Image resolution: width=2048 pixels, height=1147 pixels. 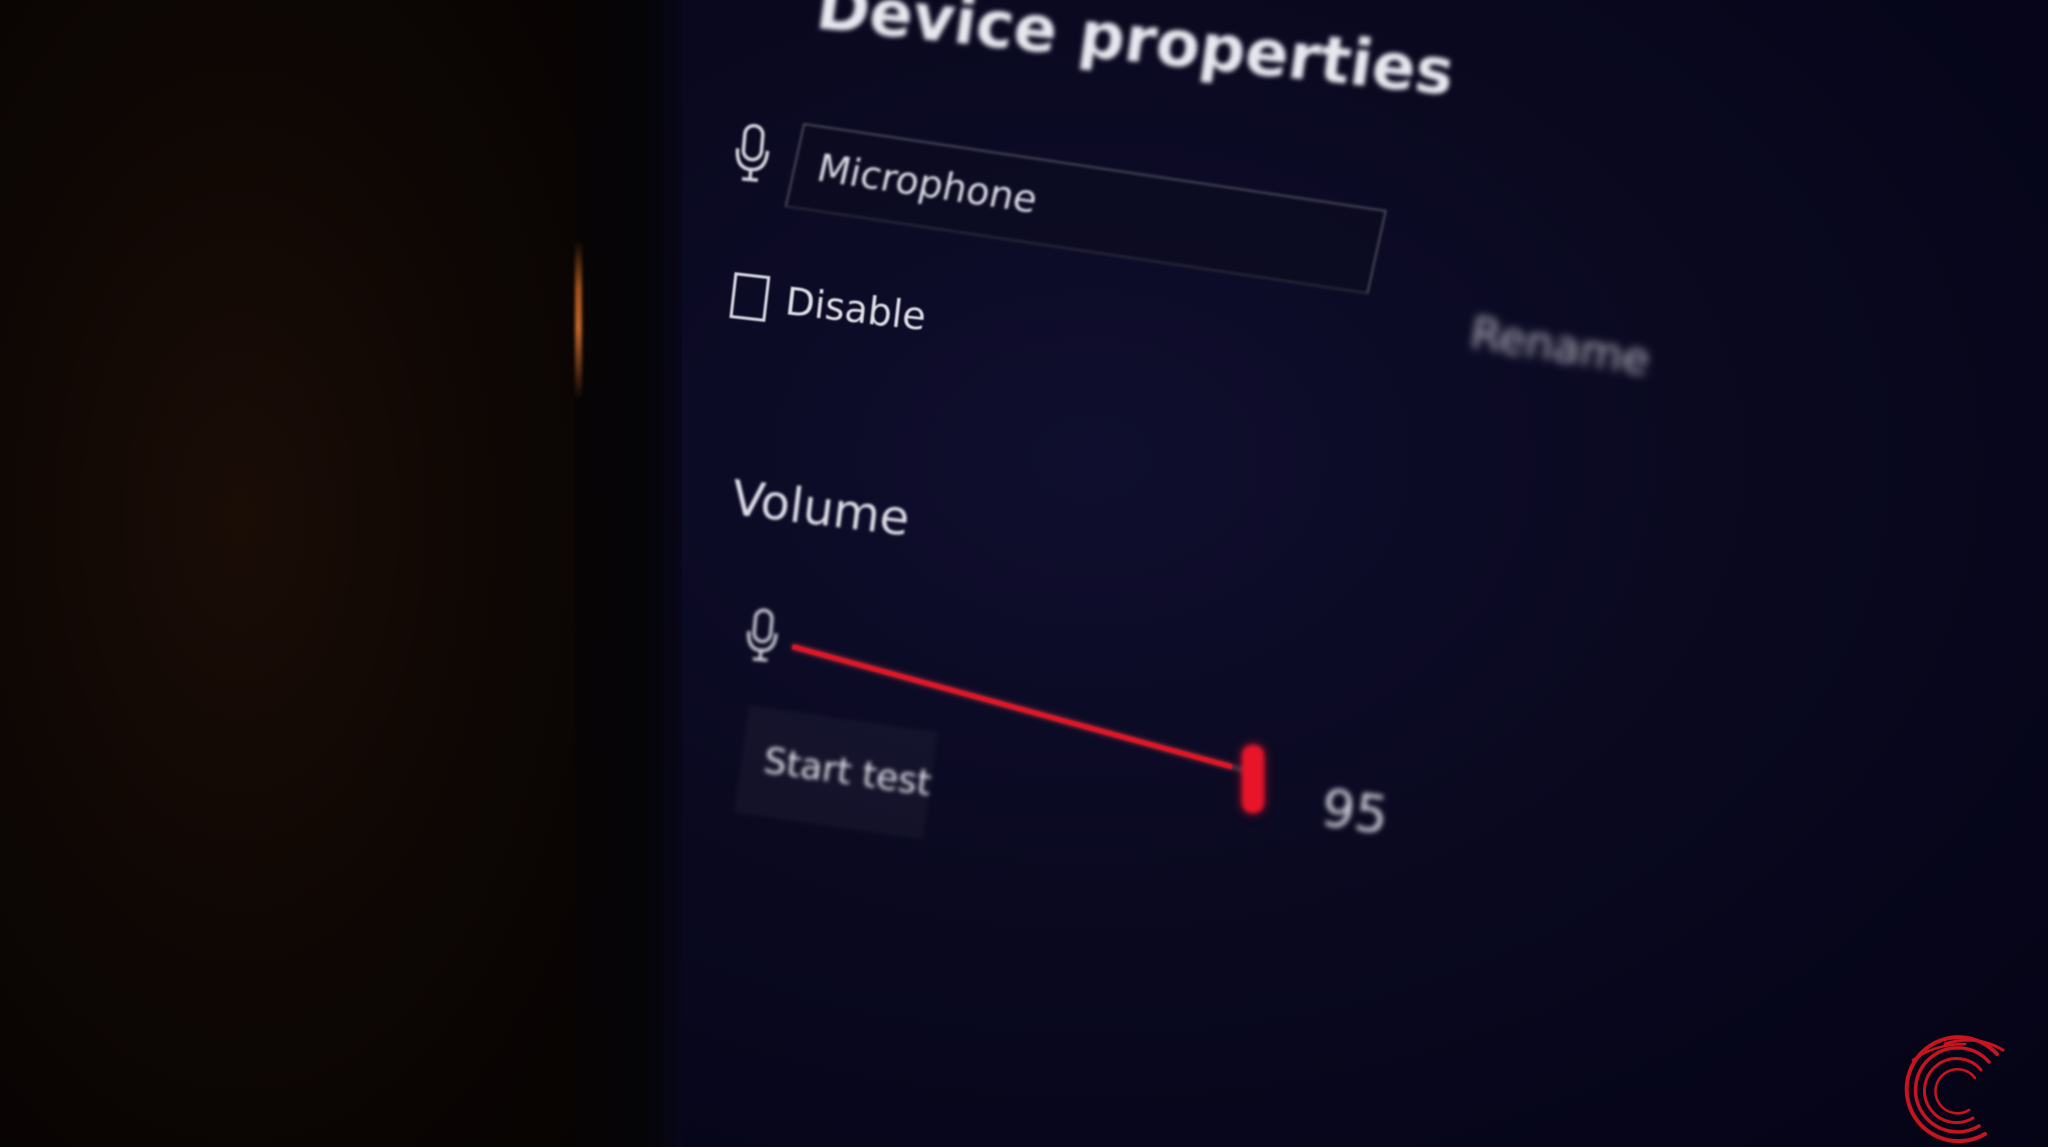 What do you see at coordinates (750, 297) in the screenshot?
I see `disable-checkbox` at bounding box center [750, 297].